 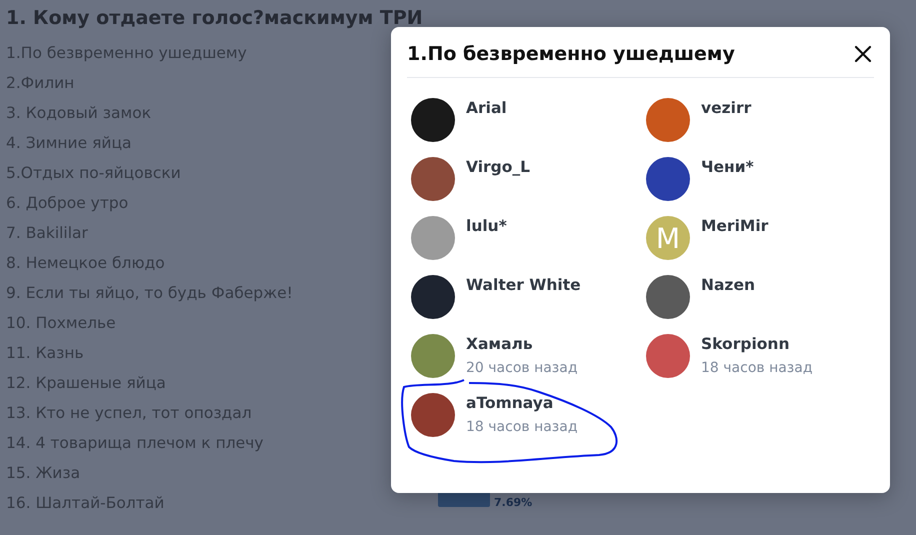 I want to click on poll-option: 15. Жиза, so click(x=43, y=473).